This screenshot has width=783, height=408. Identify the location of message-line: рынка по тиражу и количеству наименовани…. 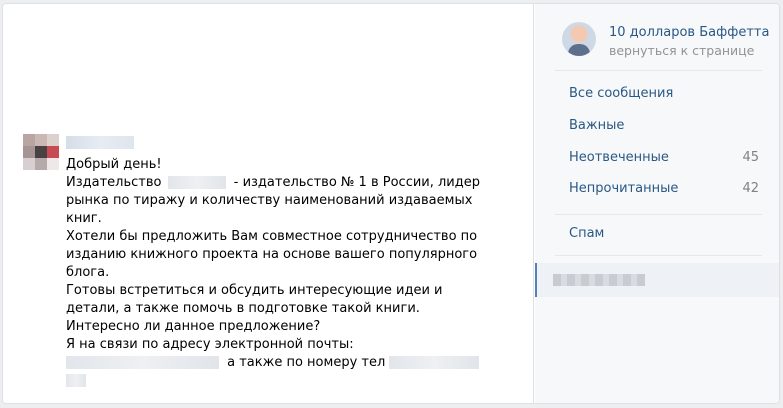
(269, 200).